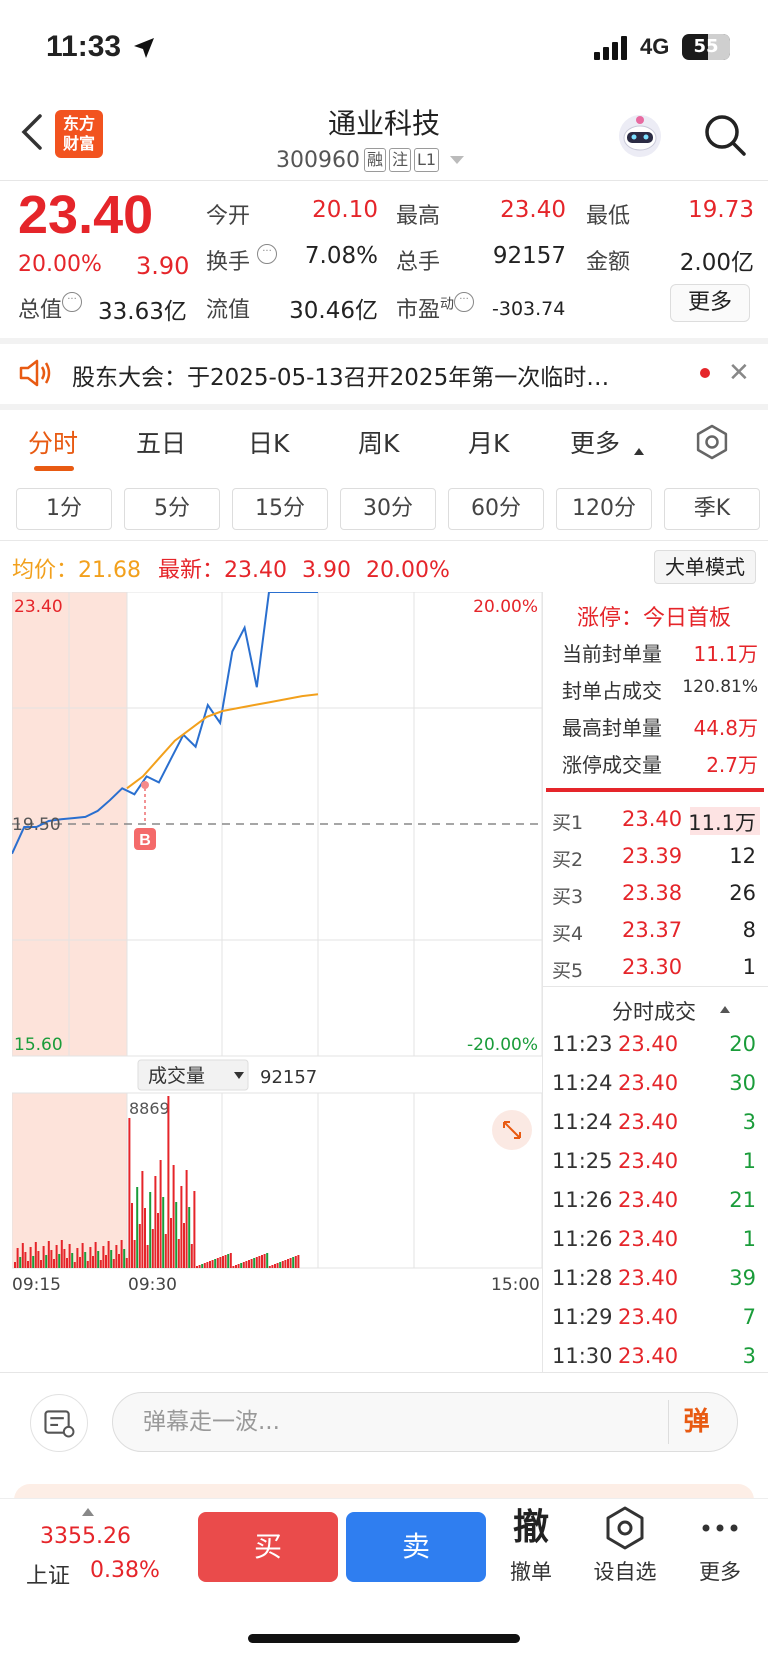 This screenshot has width=768, height=1663. Describe the element at coordinates (710, 303) in the screenshot. I see `quote-more-button: 更多` at that location.